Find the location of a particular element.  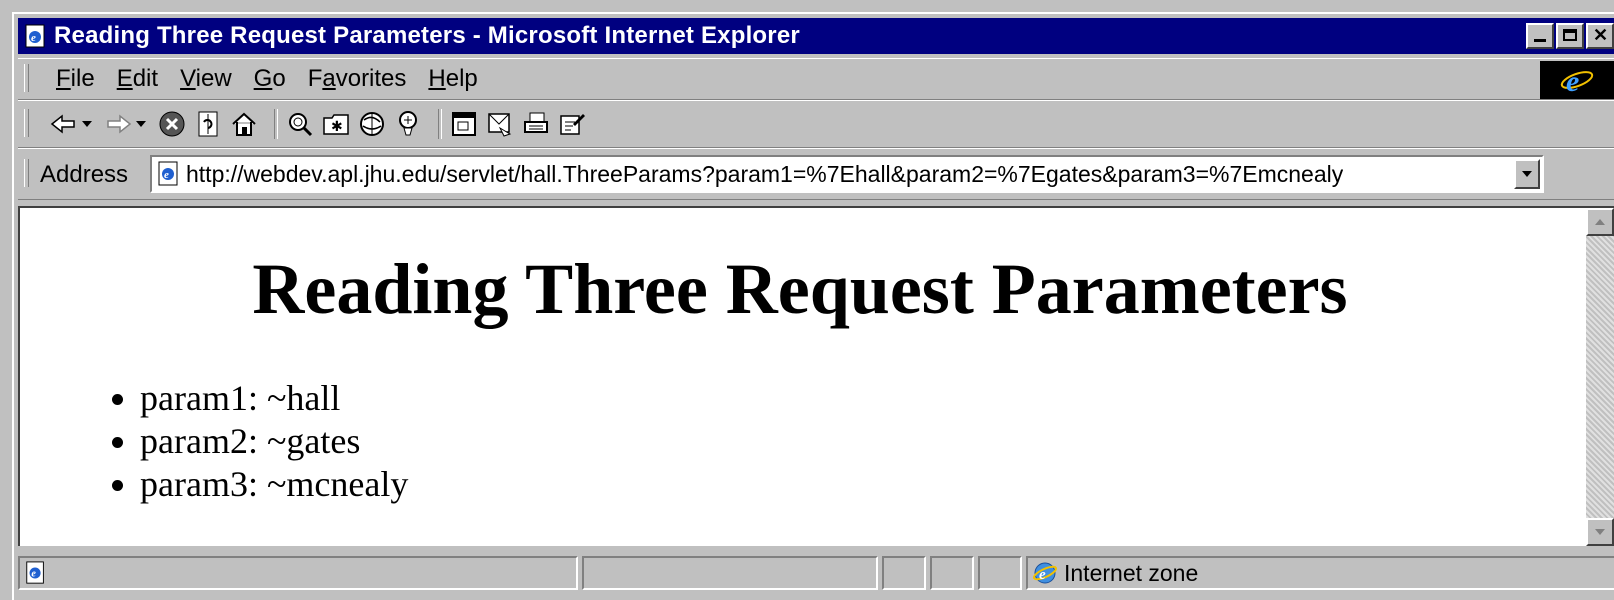

favorites-icon: ✱ is located at coordinates (336, 124).